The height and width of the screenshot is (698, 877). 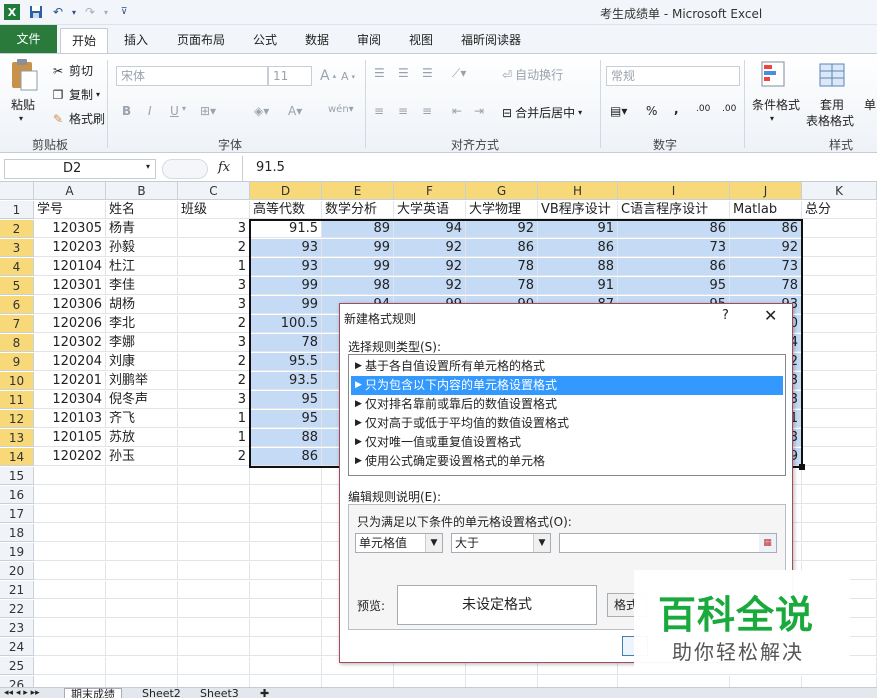 What do you see at coordinates (17, 324) in the screenshot?
I see `row-header: 7` at bounding box center [17, 324].